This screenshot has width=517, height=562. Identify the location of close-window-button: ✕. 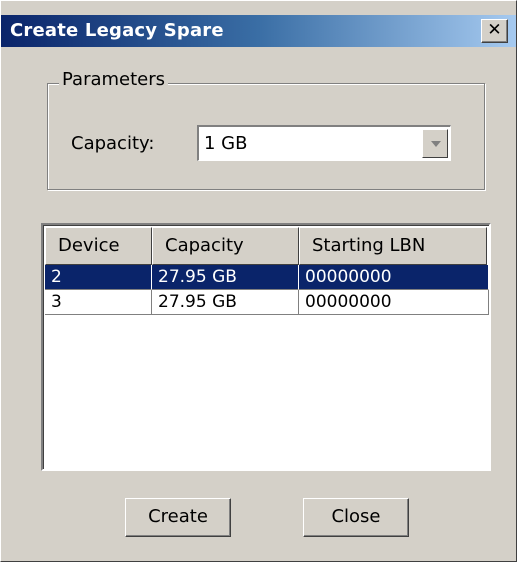
(494, 31).